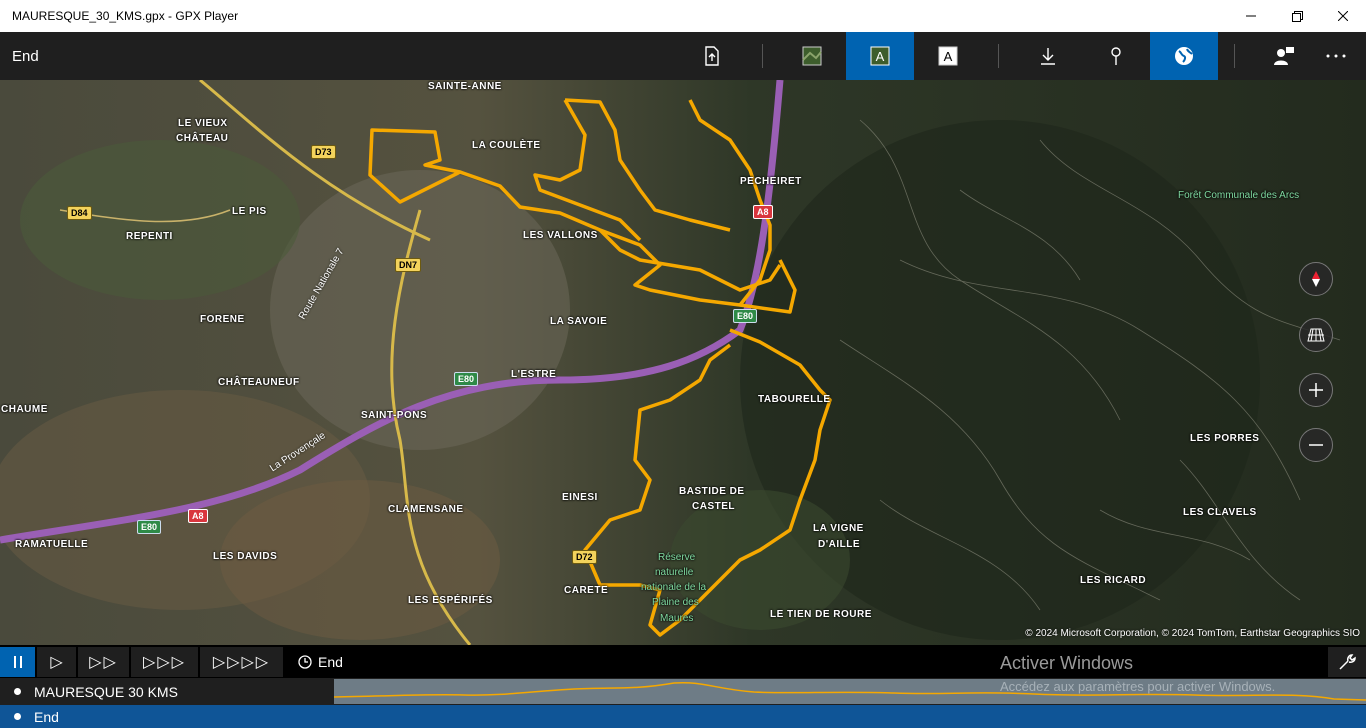 This screenshot has height=728, width=1366. Describe the element at coordinates (79, 213) in the screenshot. I see `road-shield: D84` at that location.